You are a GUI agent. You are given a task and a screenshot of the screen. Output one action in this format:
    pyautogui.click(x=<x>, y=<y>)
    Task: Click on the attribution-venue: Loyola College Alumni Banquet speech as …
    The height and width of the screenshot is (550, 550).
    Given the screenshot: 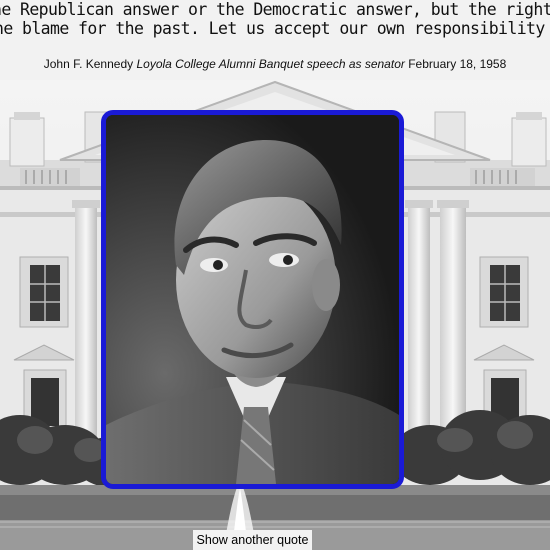 What is the action you would take?
    pyautogui.click(x=270, y=64)
    